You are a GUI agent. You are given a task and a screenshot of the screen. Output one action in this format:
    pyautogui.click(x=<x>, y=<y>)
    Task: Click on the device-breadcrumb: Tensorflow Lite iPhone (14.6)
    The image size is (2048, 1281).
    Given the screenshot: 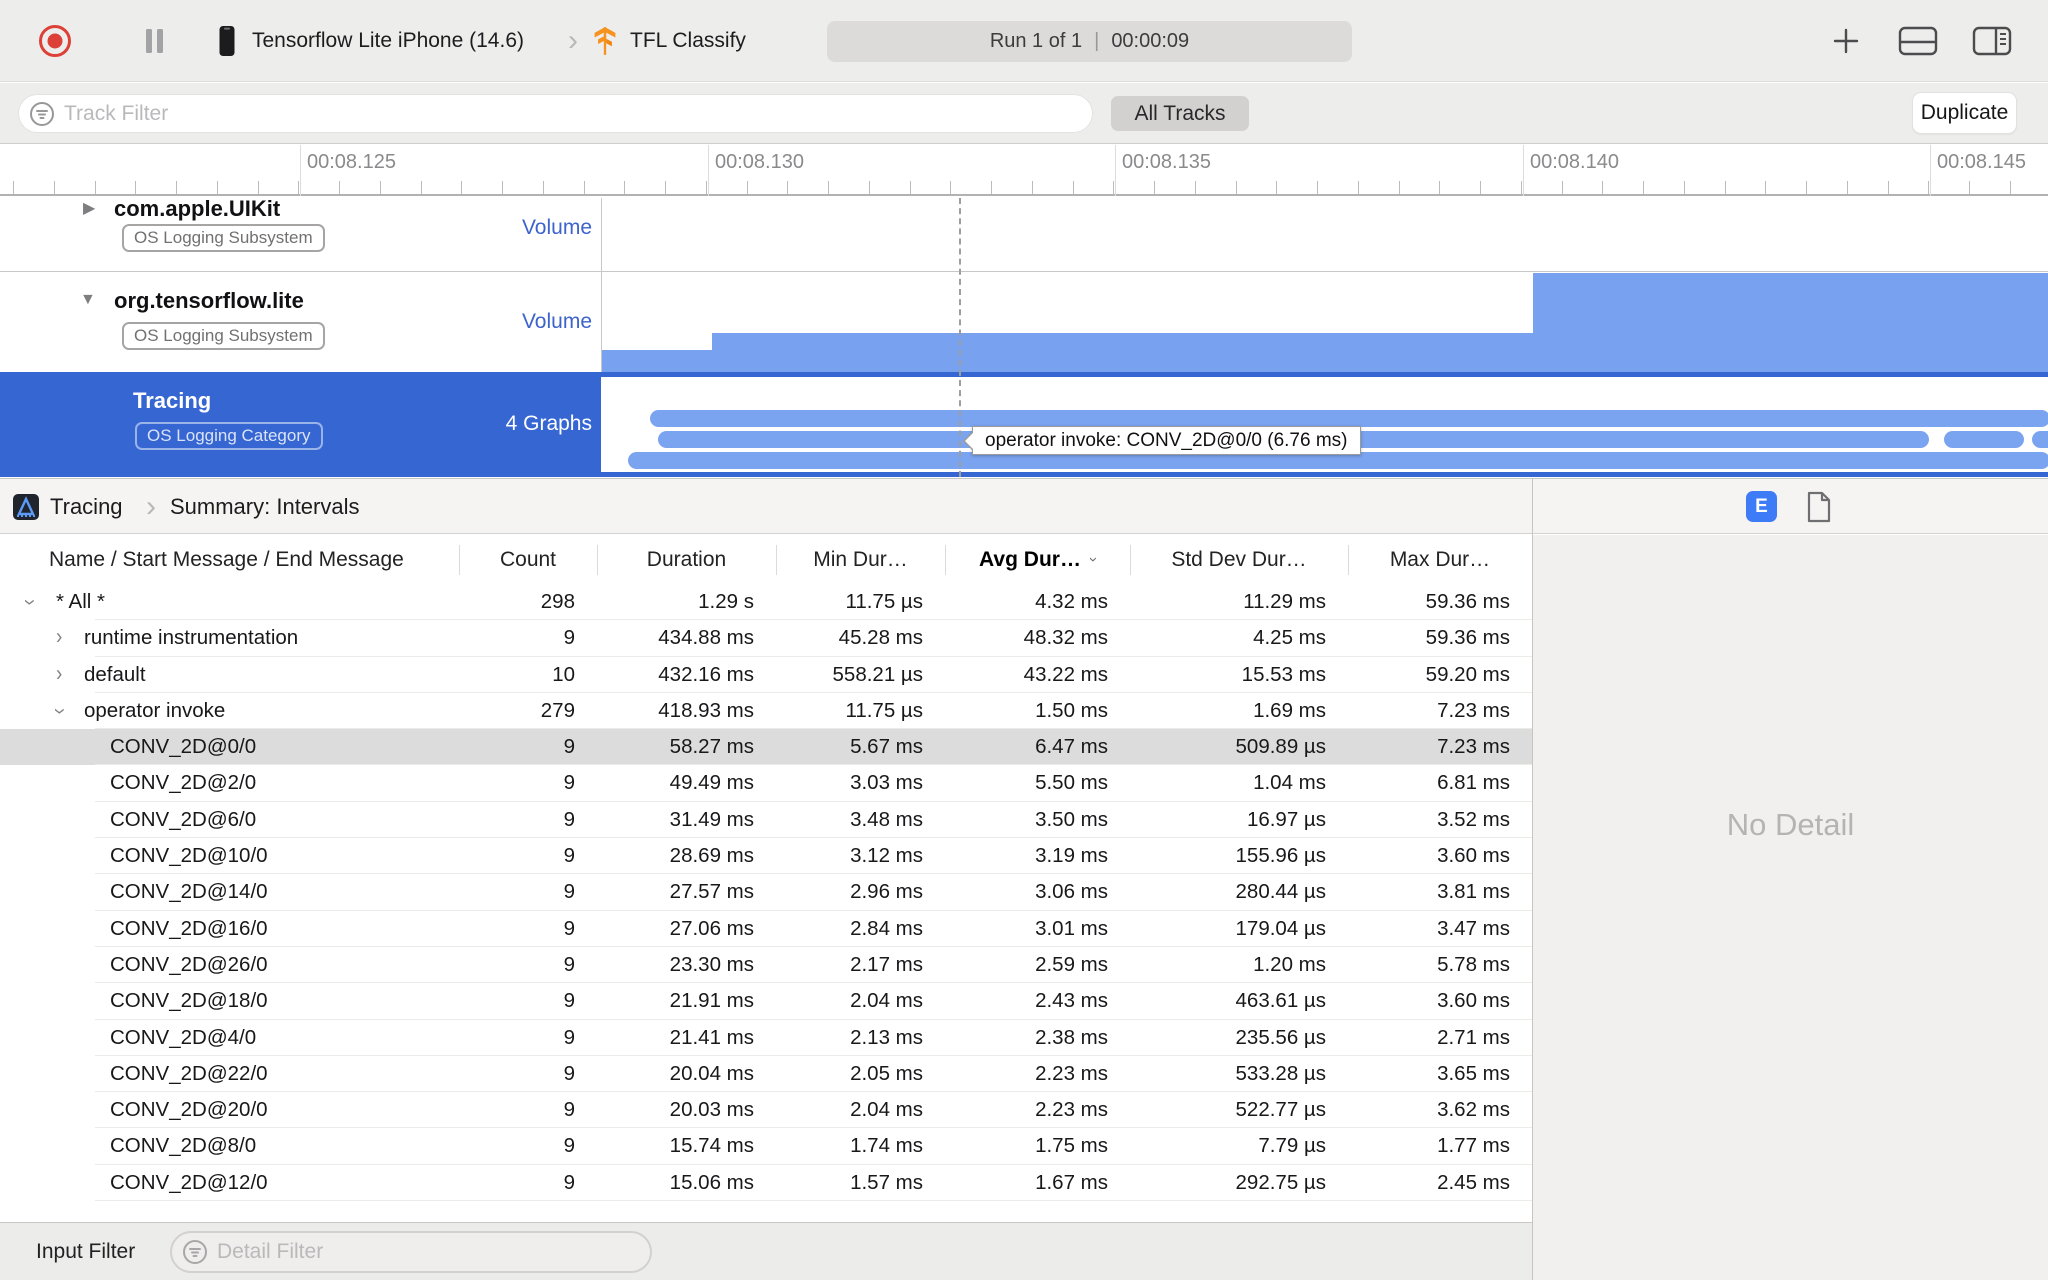 What is the action you would take?
    pyautogui.click(x=388, y=41)
    